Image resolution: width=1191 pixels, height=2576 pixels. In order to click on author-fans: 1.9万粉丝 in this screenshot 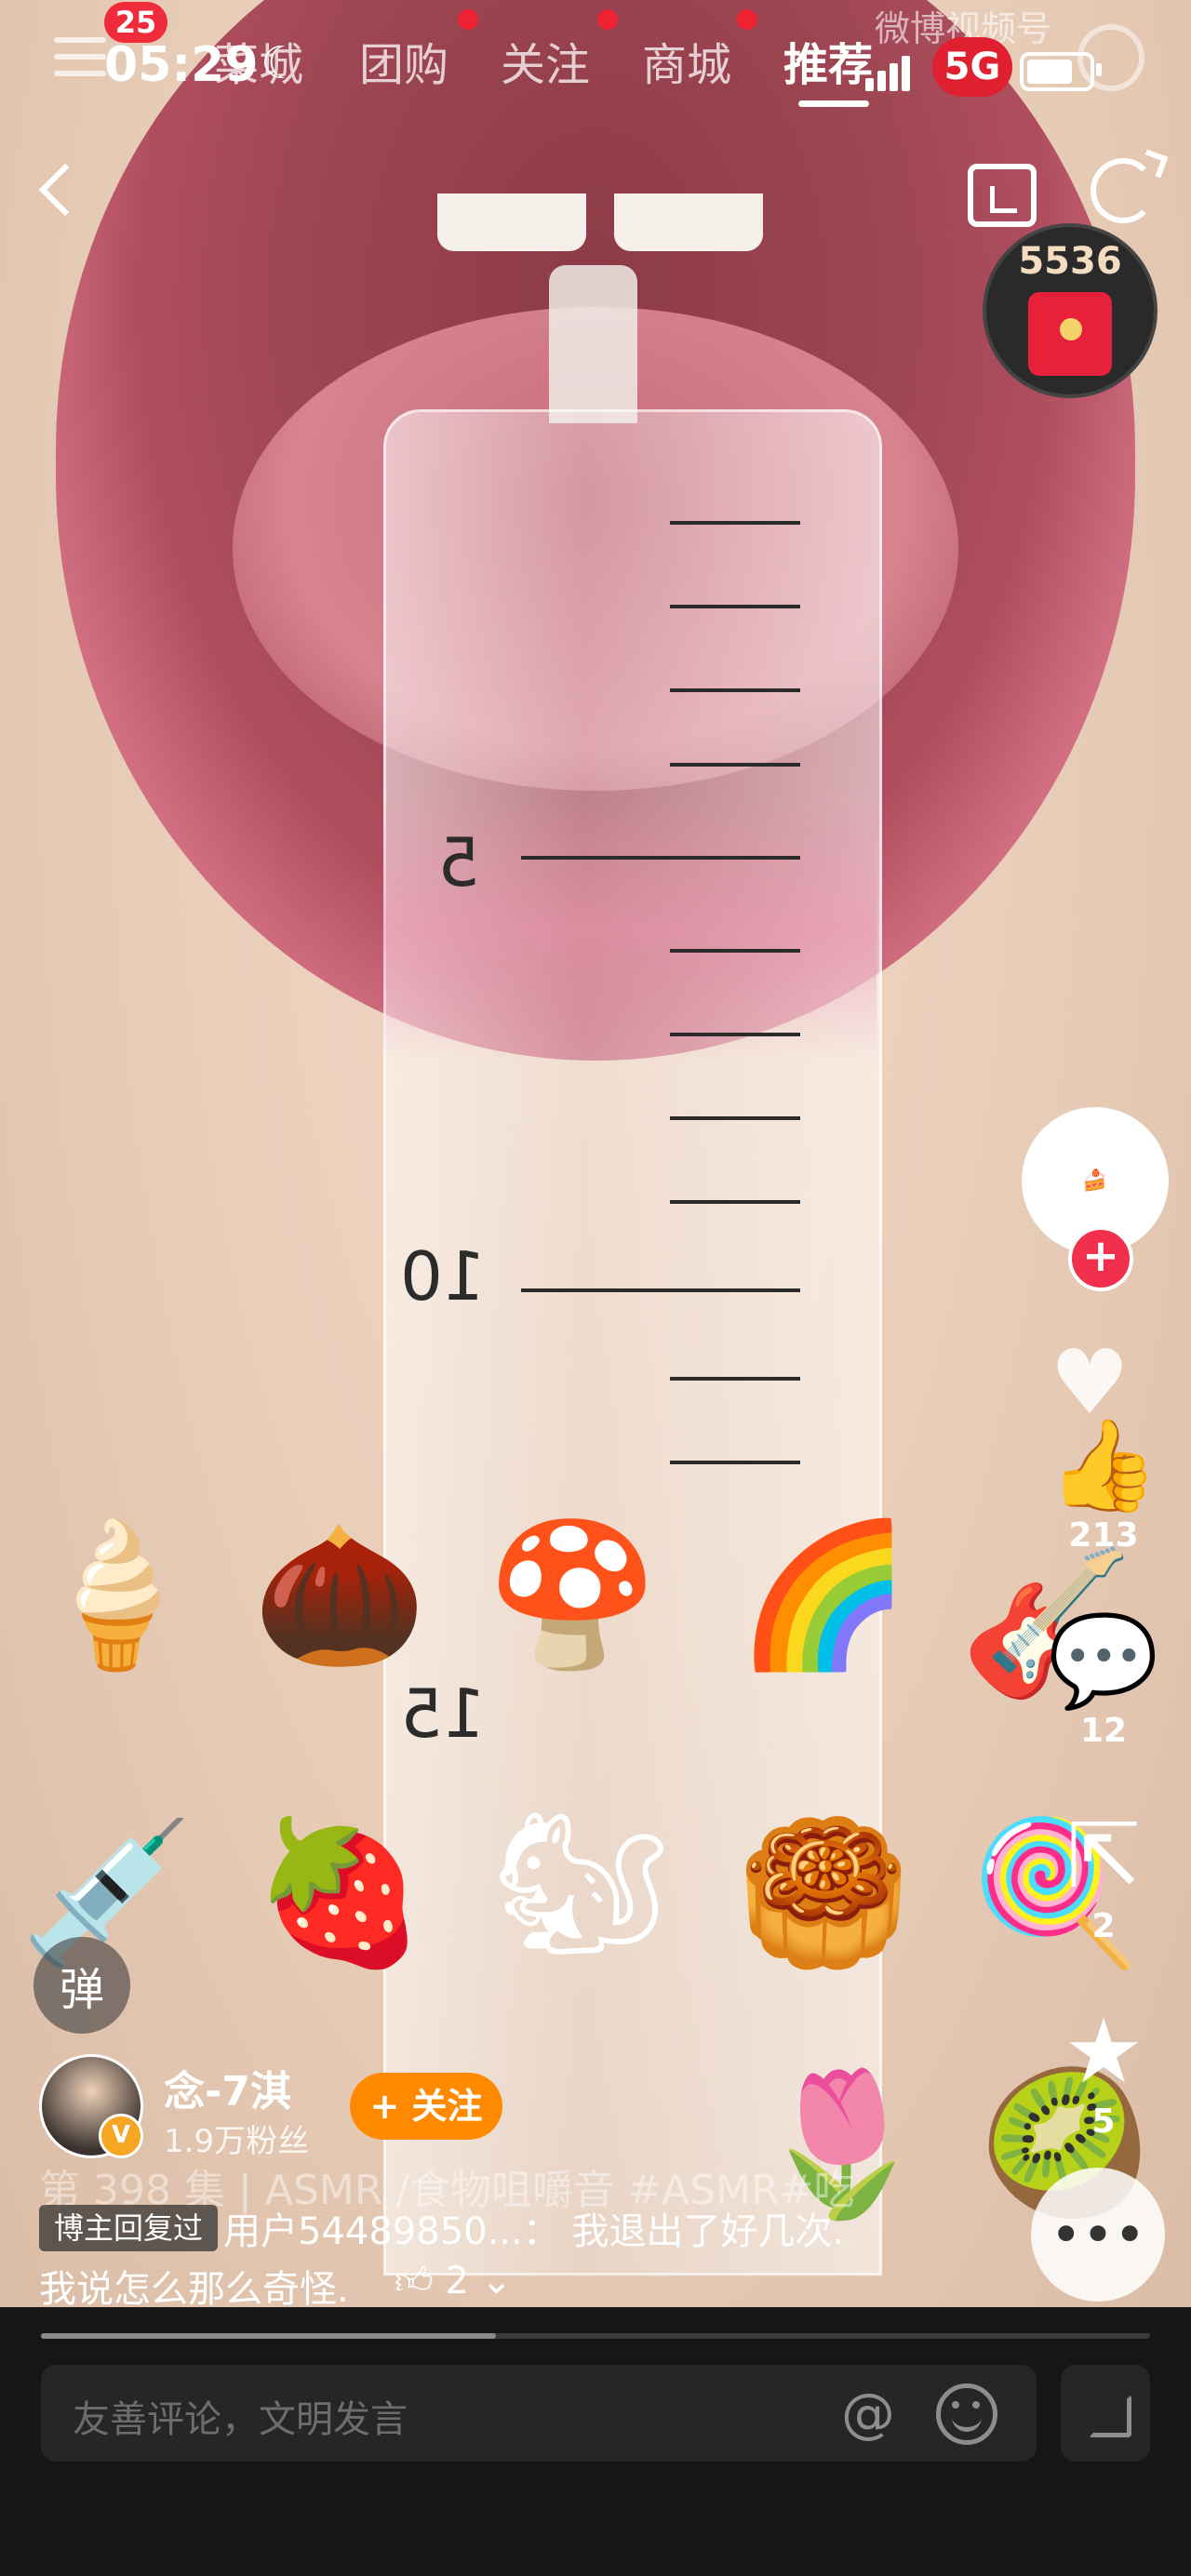, I will do `click(237, 2141)`.